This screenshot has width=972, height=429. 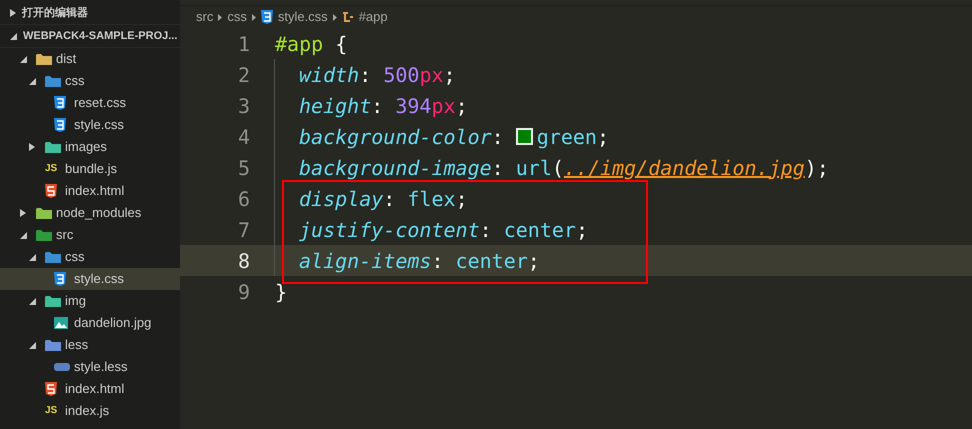 What do you see at coordinates (299, 44) in the screenshot?
I see `code-token: #app` at bounding box center [299, 44].